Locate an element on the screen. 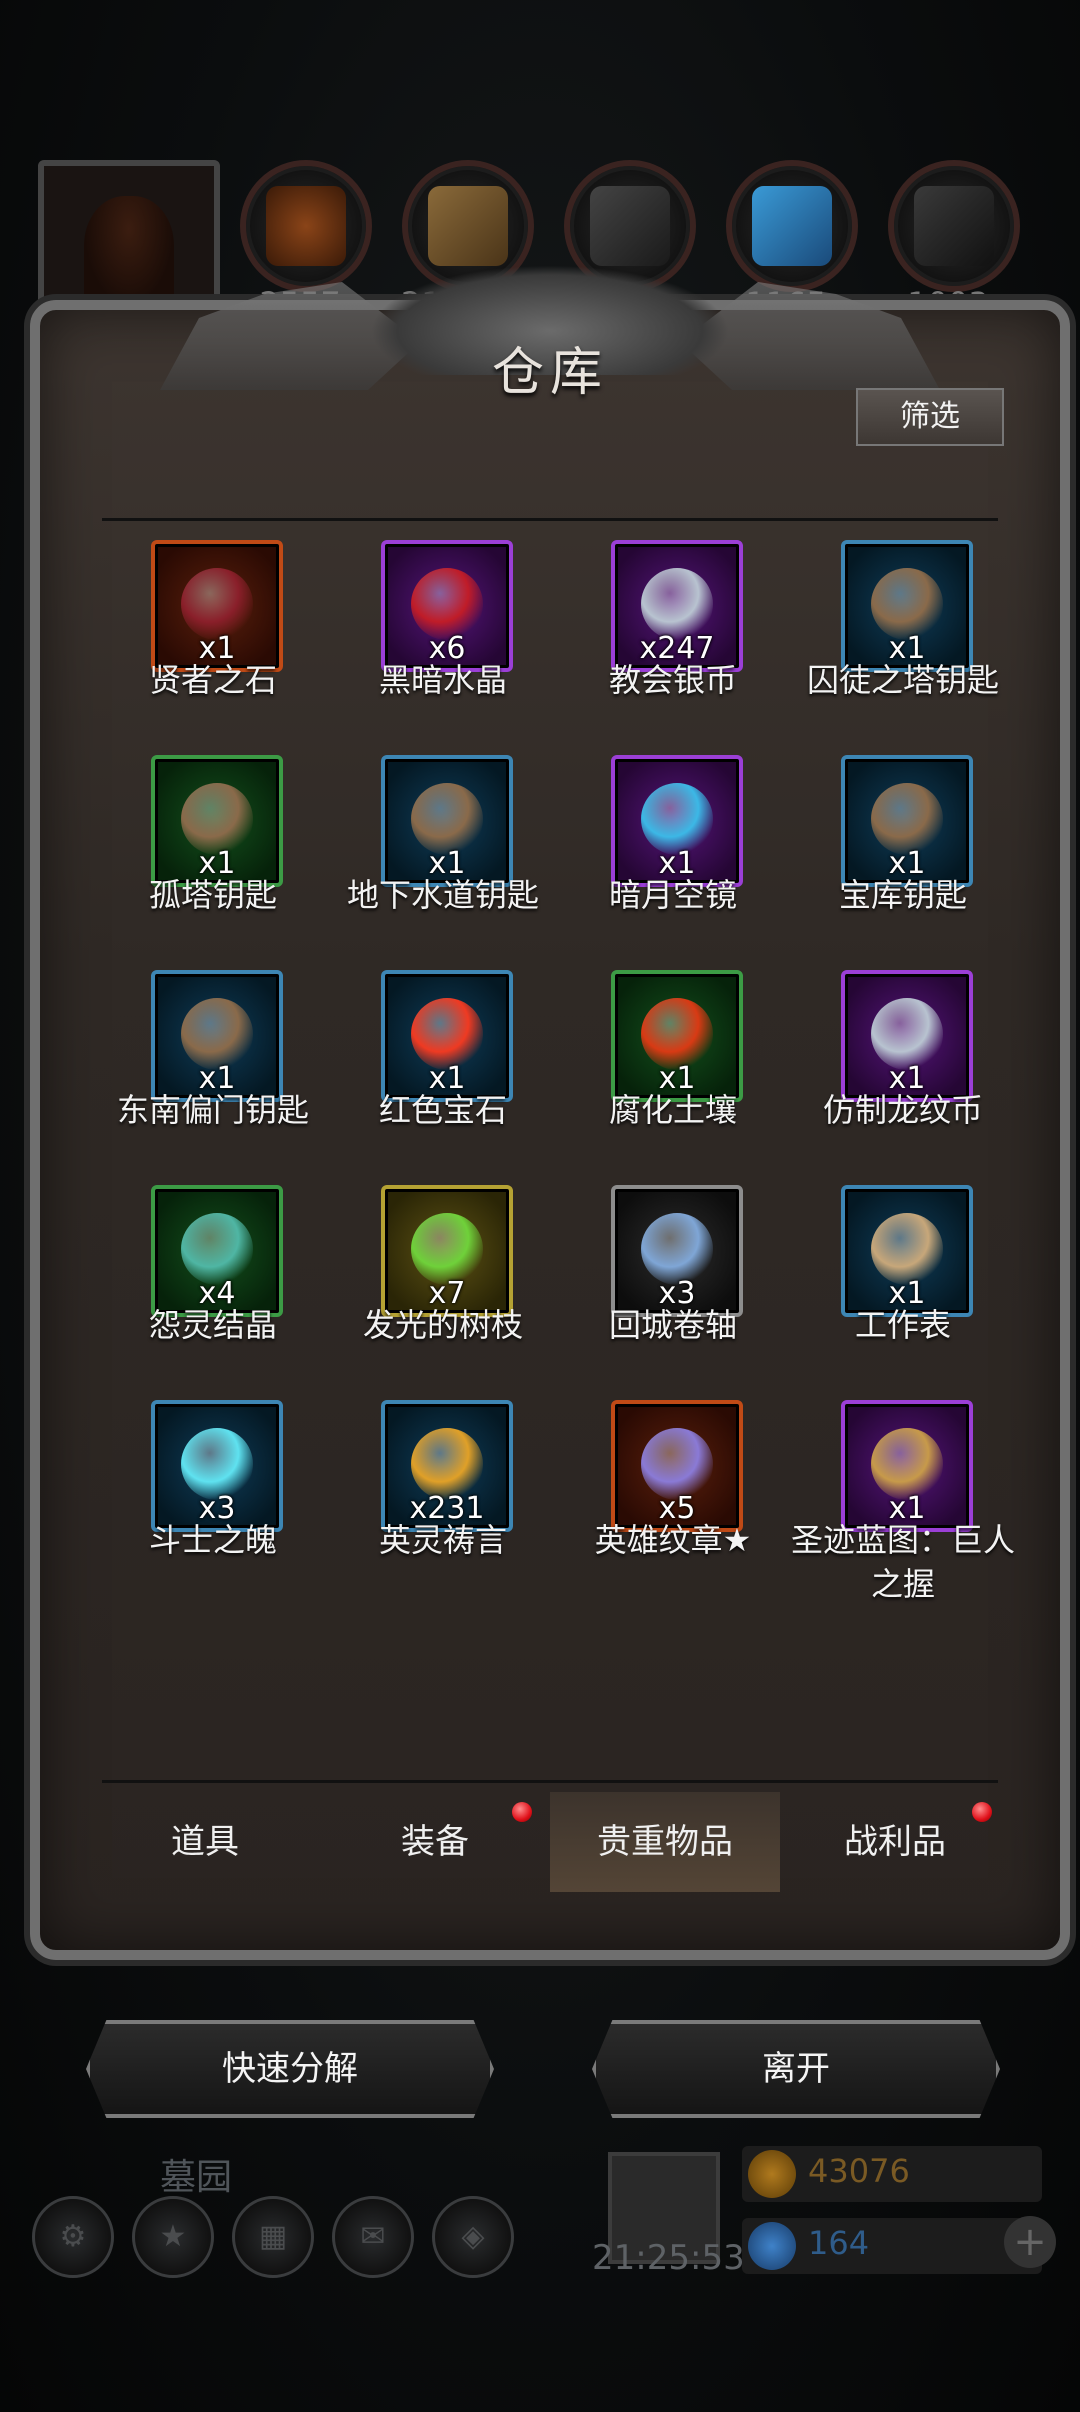  tab-0: 道具 is located at coordinates (205, 1842).